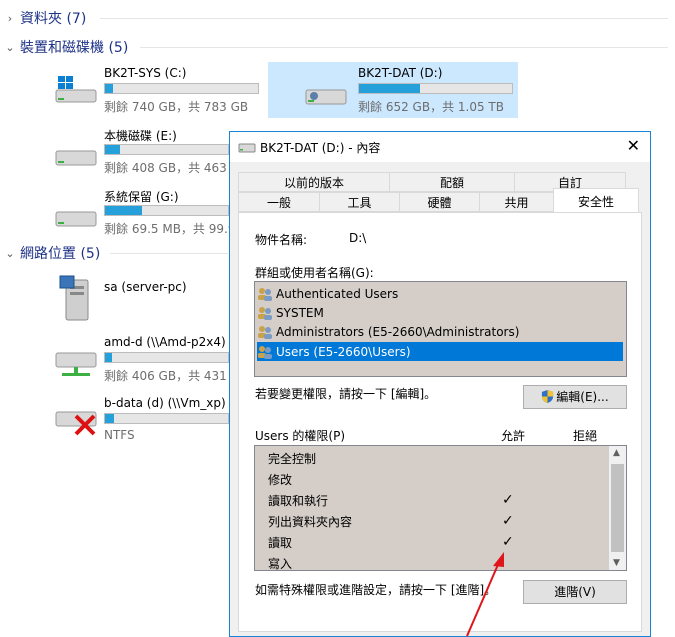 The width and height of the screenshot is (675, 637). I want to click on server-icon, so click(74, 298).